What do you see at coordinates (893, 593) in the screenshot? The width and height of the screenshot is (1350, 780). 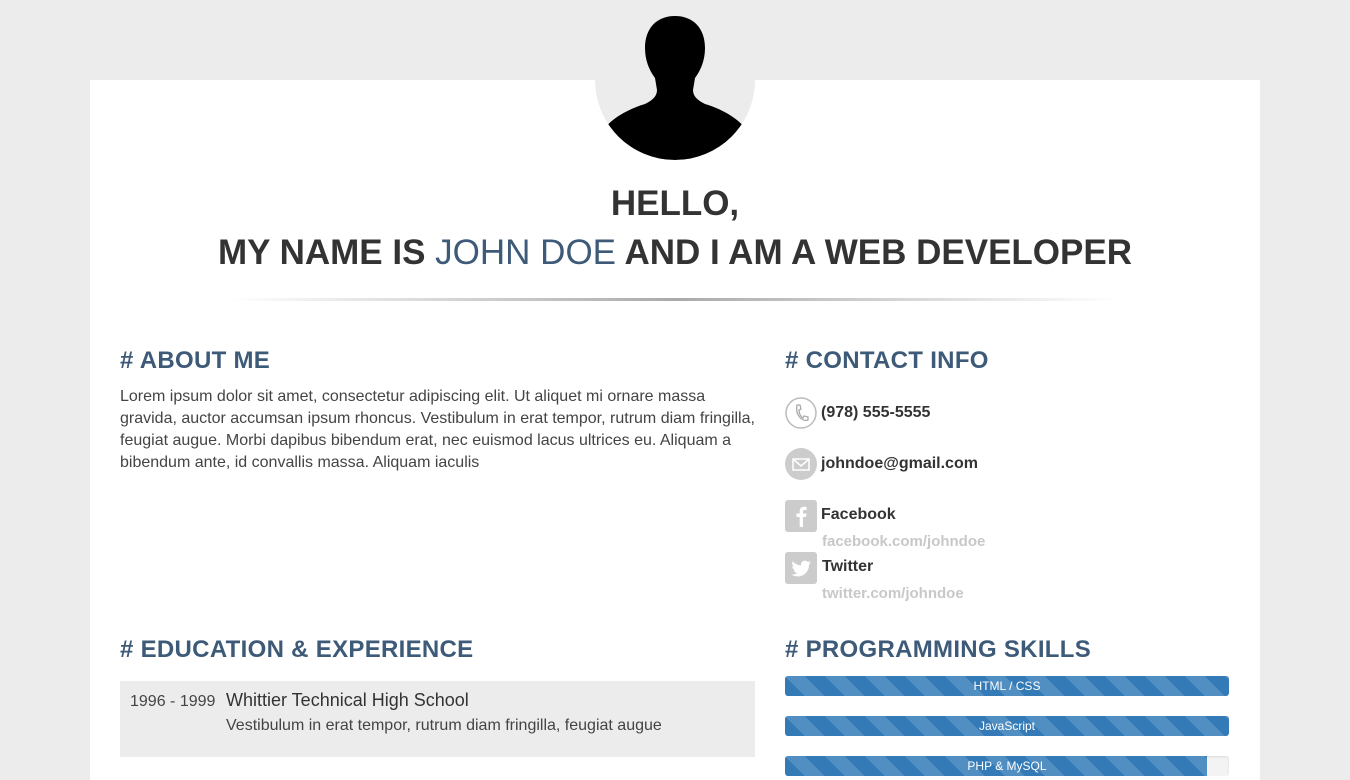 I see `twitter-url: twitter.com/johndoe` at bounding box center [893, 593].